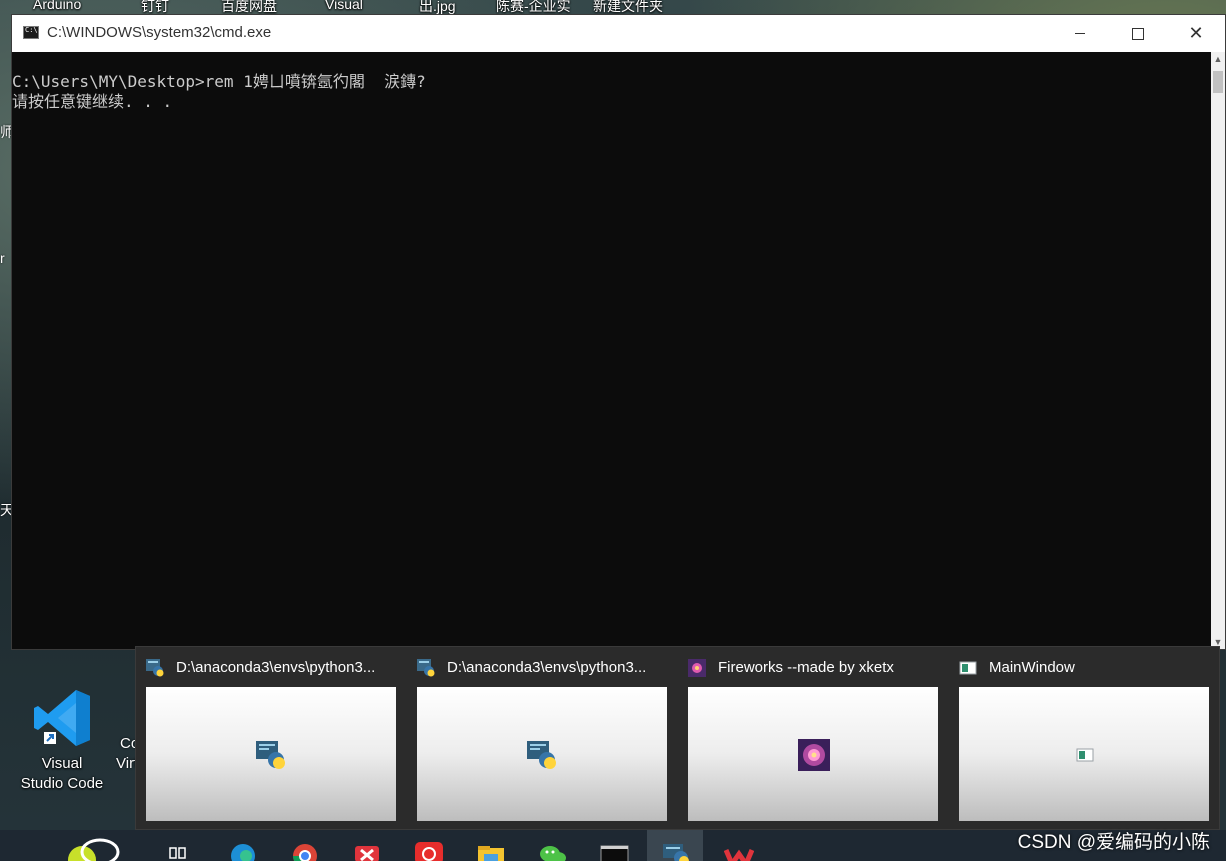 The height and width of the screenshot is (861, 1226). I want to click on maximize-icon, so click(1138, 33).